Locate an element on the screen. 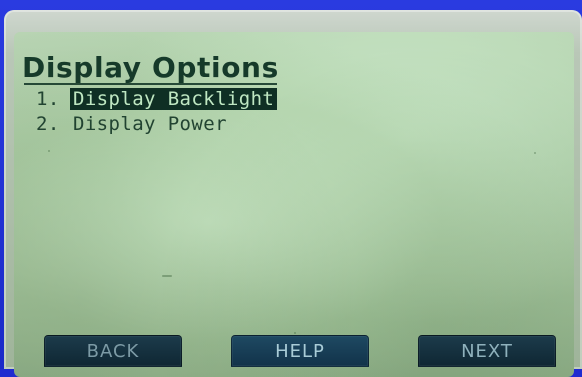 The width and height of the screenshot is (582, 377). next-button: NEXT is located at coordinates (487, 351).